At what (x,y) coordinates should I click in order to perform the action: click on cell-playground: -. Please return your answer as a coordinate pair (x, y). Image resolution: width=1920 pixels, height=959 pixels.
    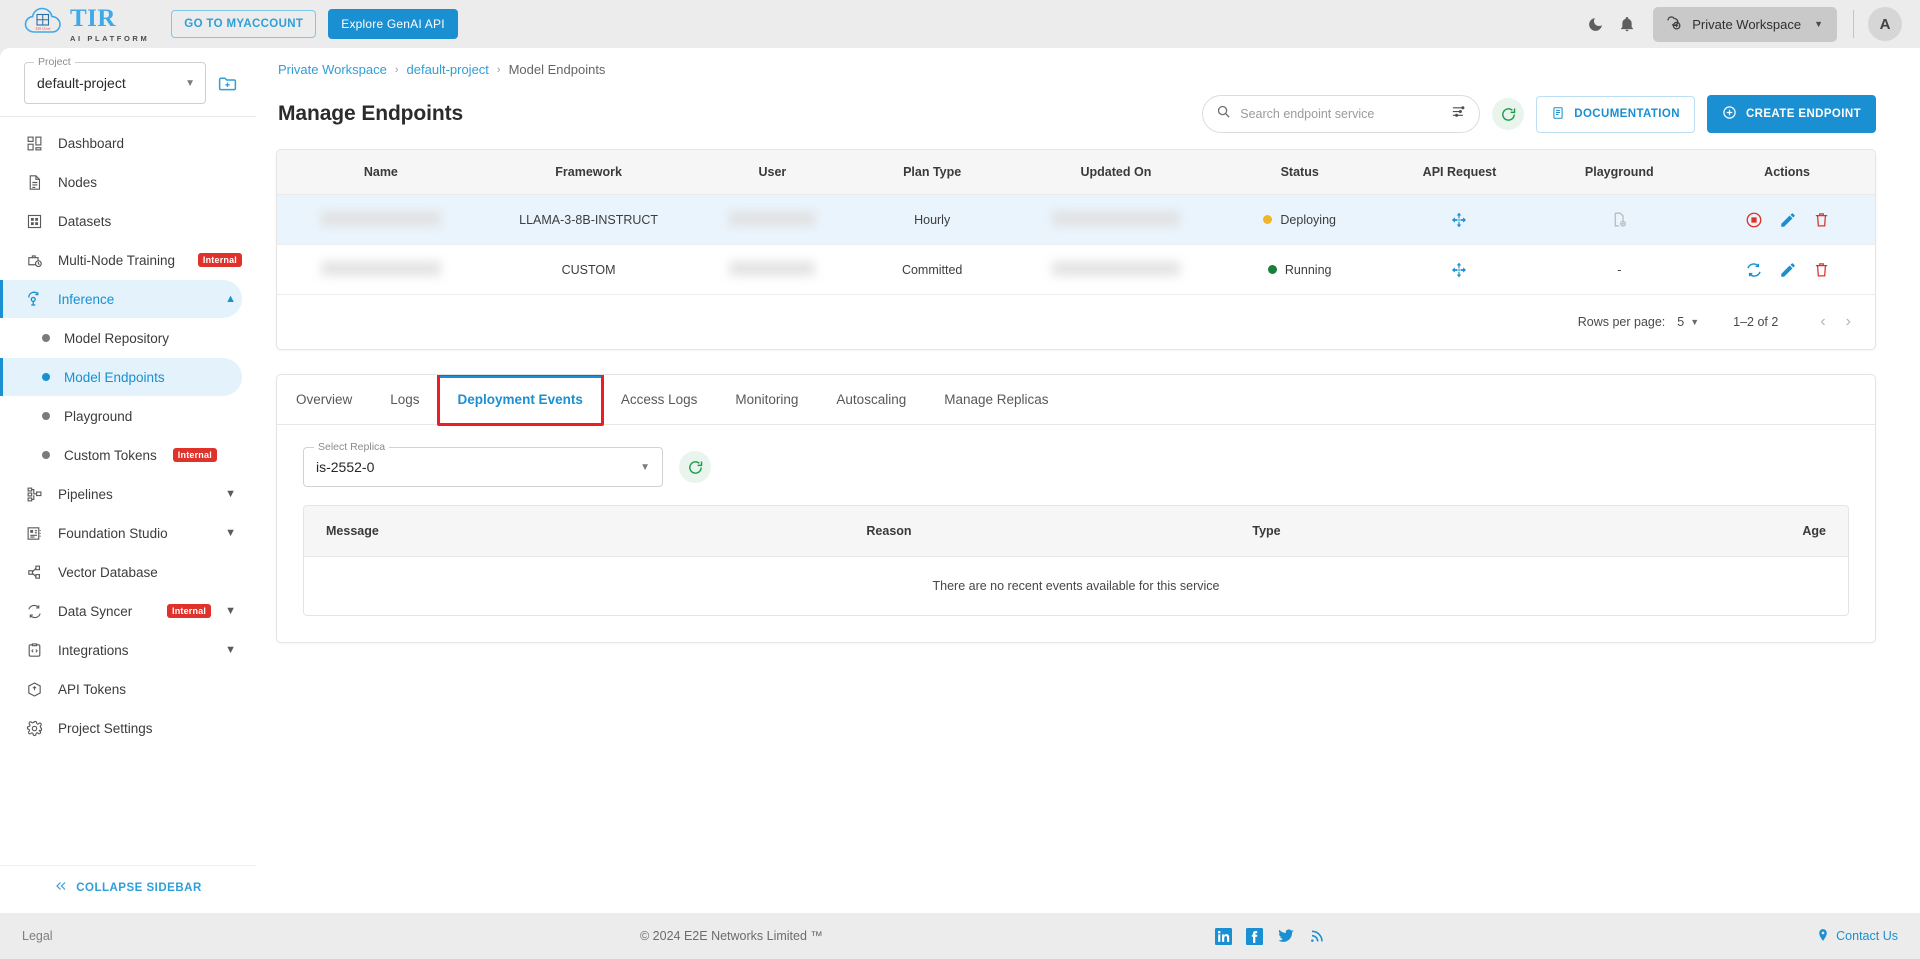
    Looking at the image, I should click on (1619, 269).